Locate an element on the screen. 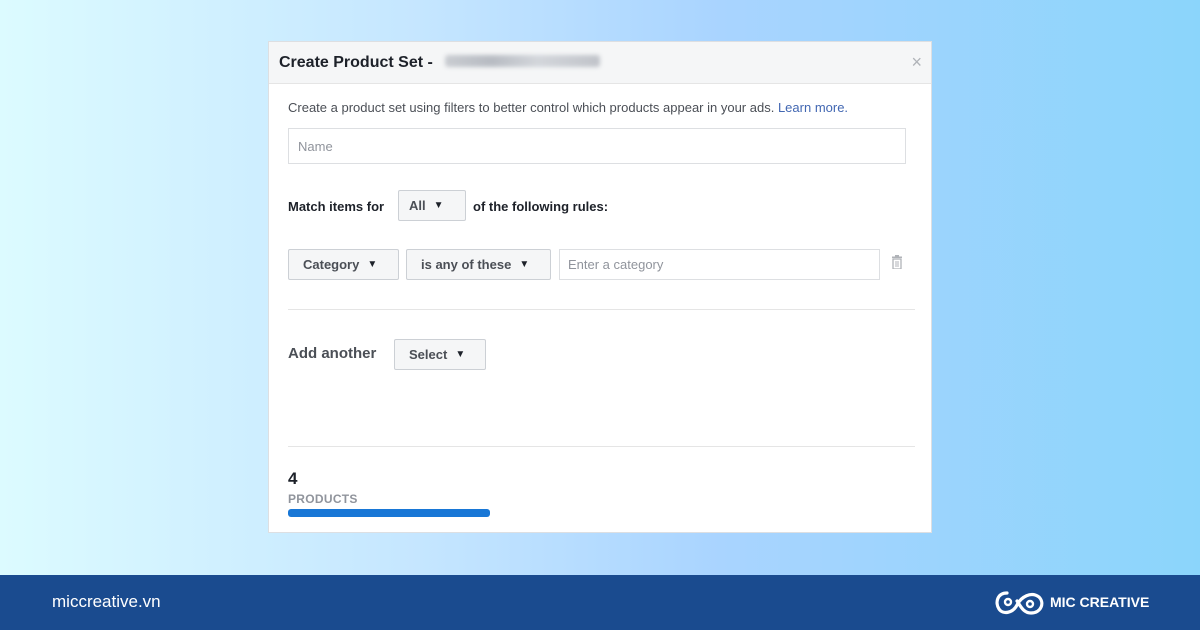 The image size is (1200, 630). rule-field-value: Category is located at coordinates (331, 264).